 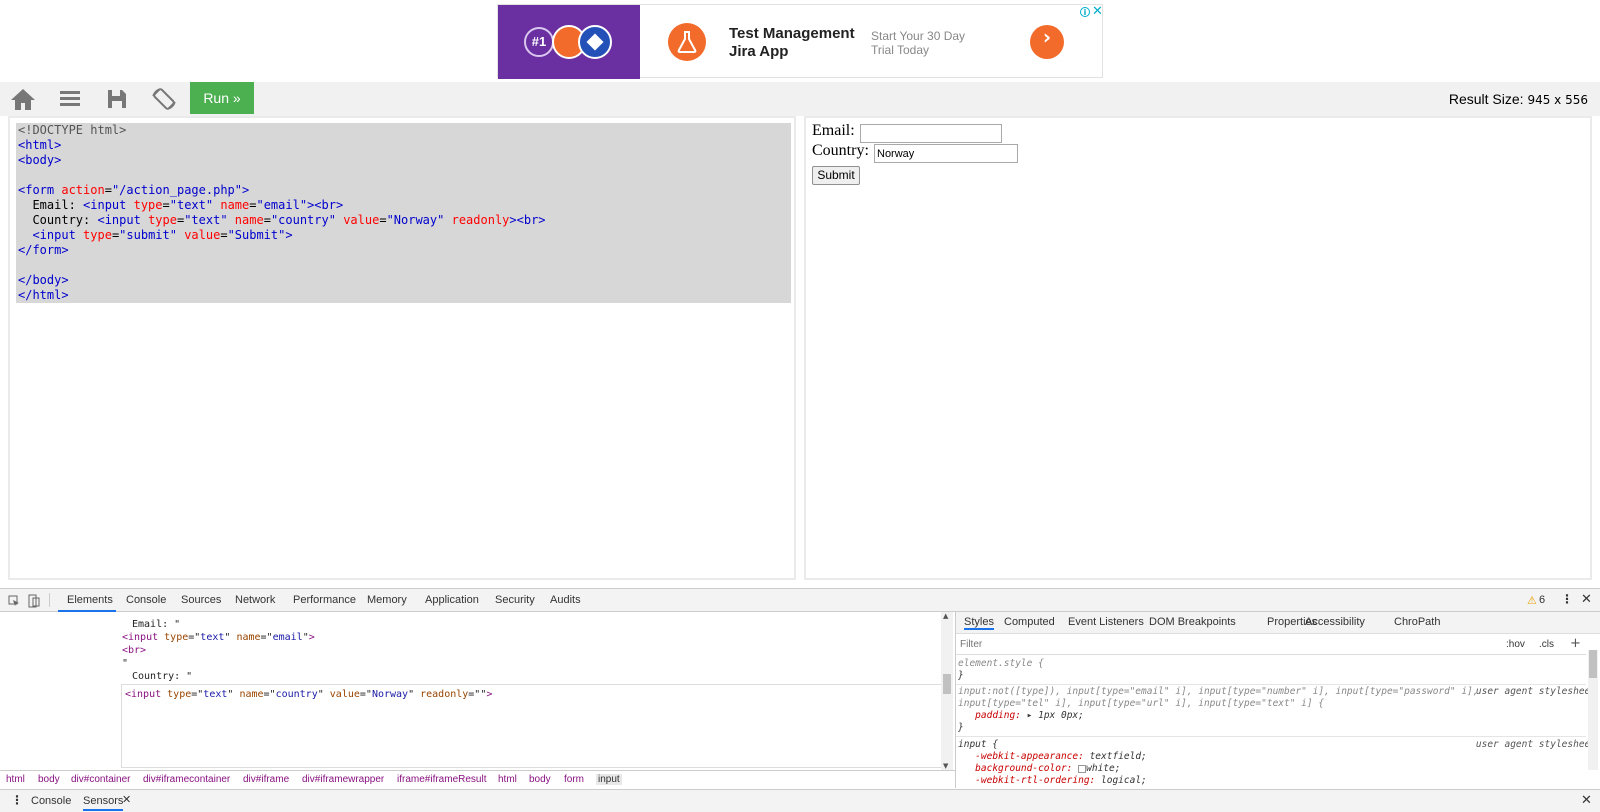 I want to click on breadcrumb-item: form, so click(x=574, y=779).